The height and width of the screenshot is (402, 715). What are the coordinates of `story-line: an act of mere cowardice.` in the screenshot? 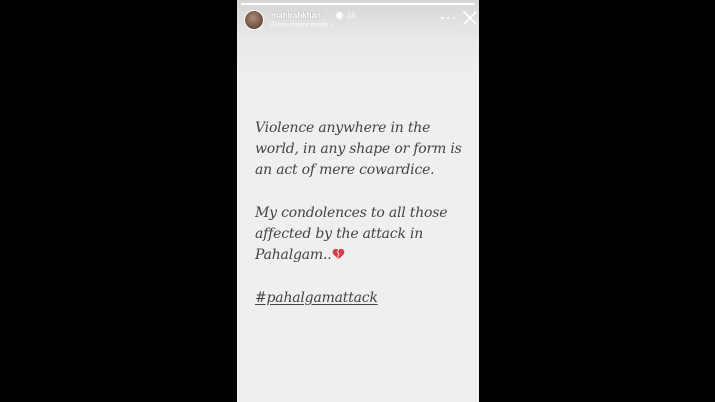 It's located at (345, 170).